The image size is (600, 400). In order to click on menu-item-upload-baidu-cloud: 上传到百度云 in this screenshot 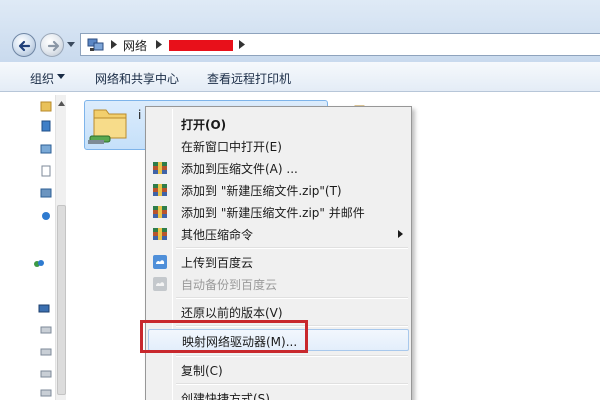, I will do `click(278, 262)`.